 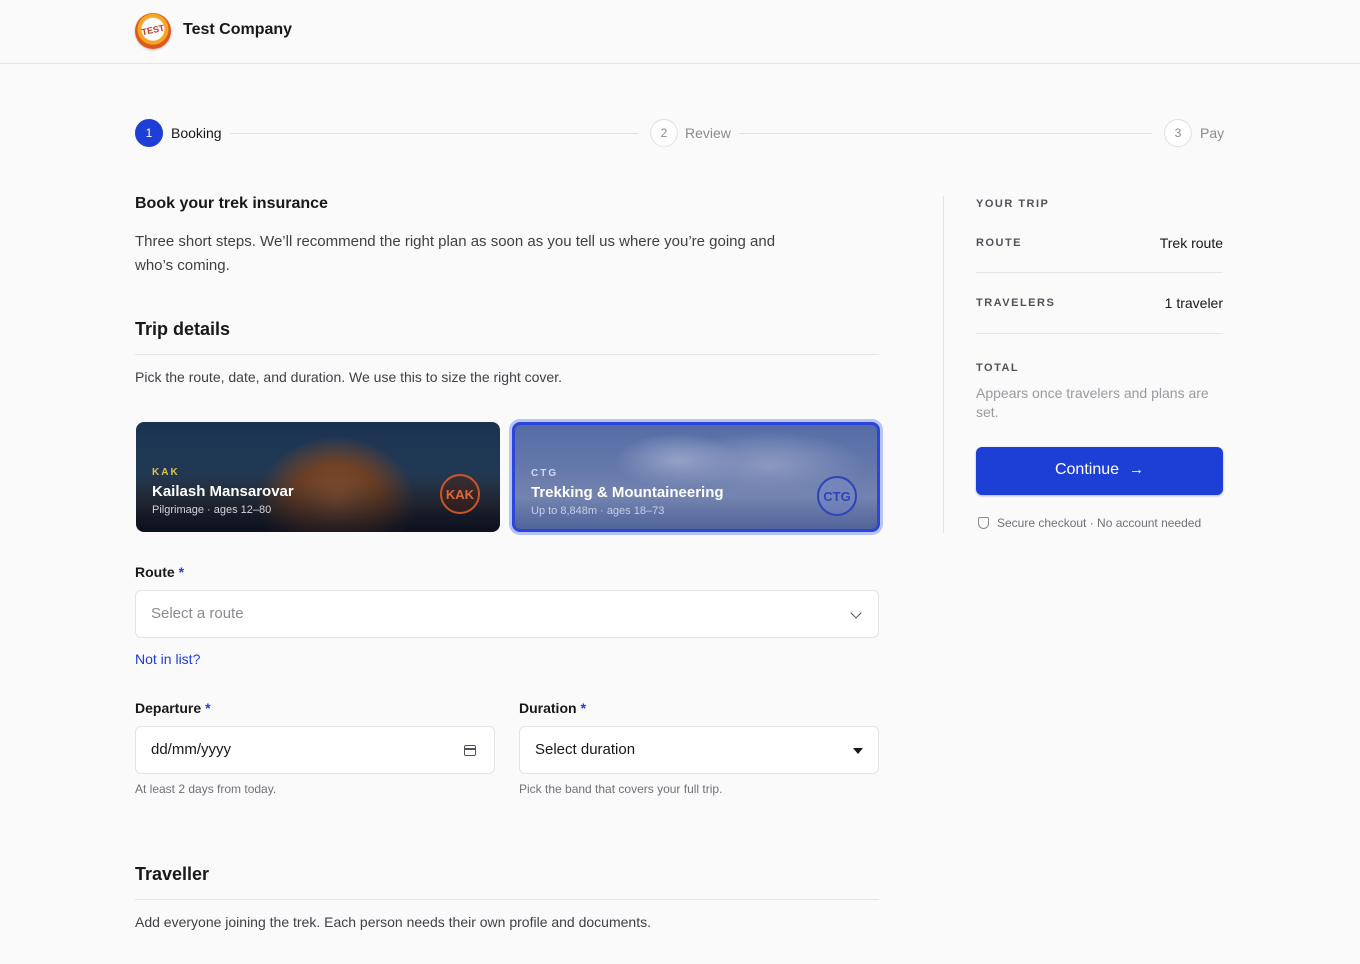 I want to click on step-2-label: Review, so click(x=708, y=133).